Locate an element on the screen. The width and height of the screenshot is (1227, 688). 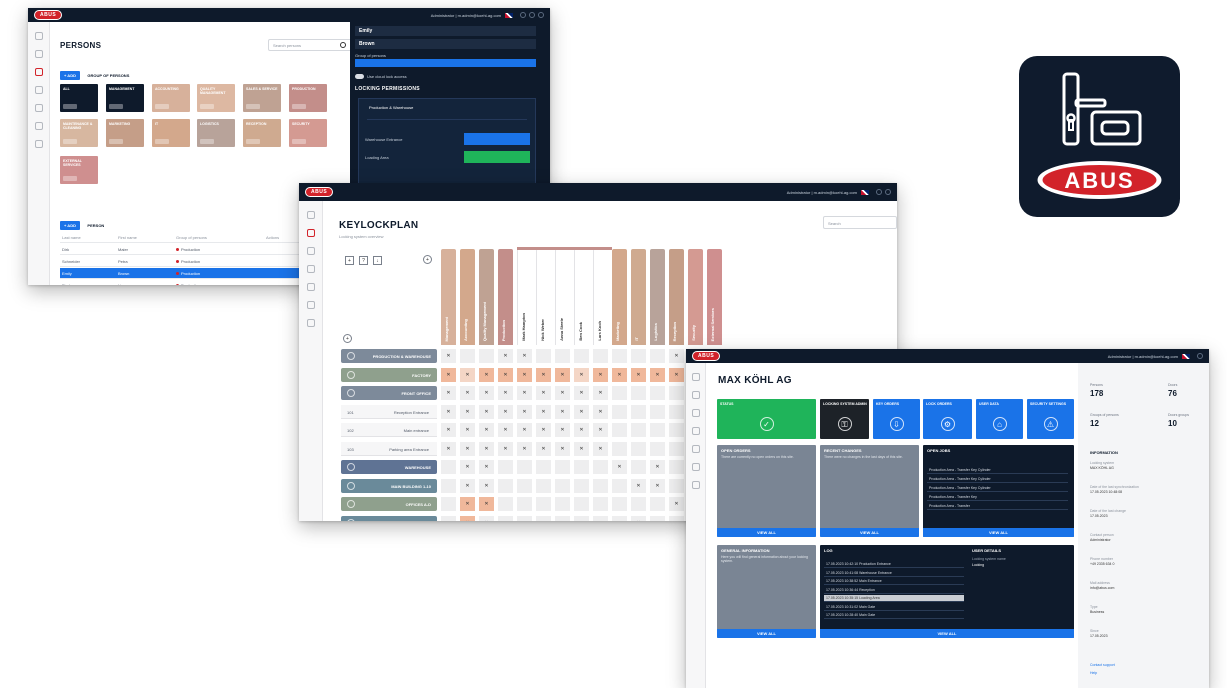
add-column-button: + is located at coordinates (427, 259).